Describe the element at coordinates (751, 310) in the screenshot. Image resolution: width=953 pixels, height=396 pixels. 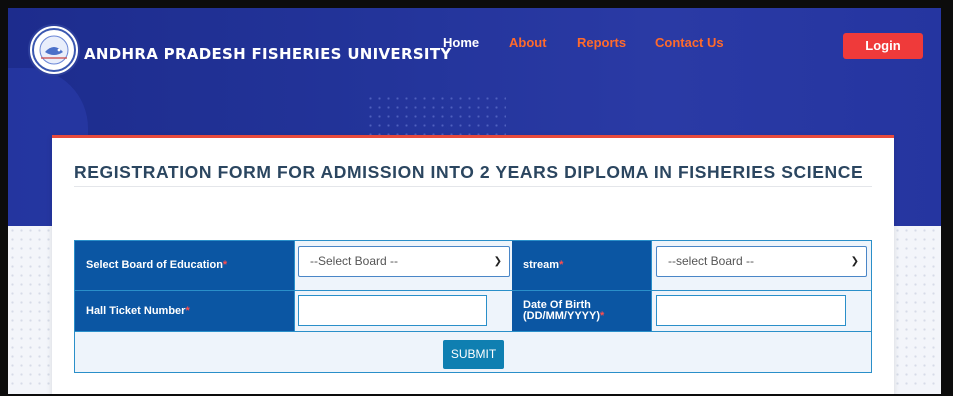
I see `dob-input` at that location.